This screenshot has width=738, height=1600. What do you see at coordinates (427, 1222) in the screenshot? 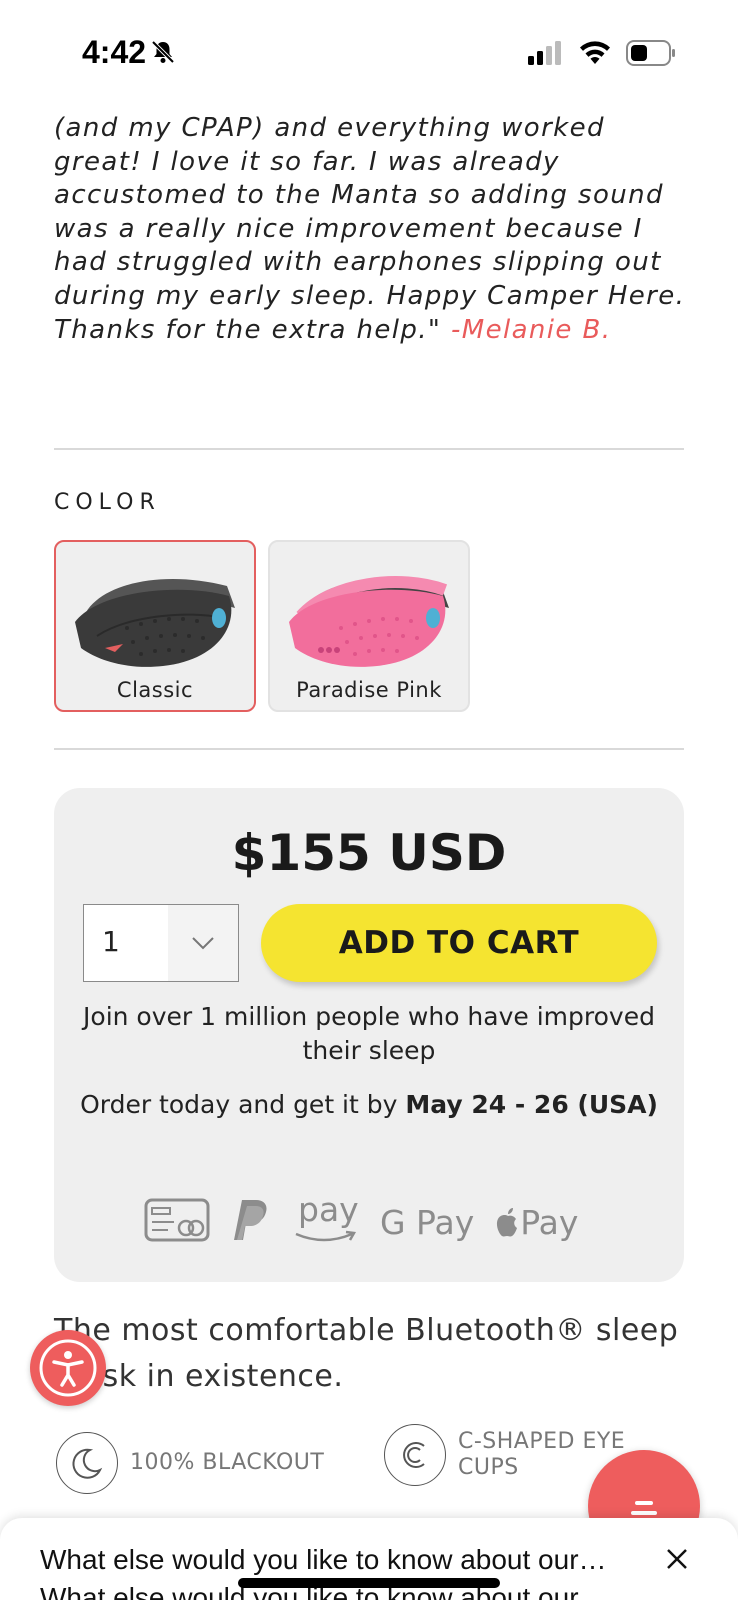
I see `google-pay-icon: G Pay` at bounding box center [427, 1222].